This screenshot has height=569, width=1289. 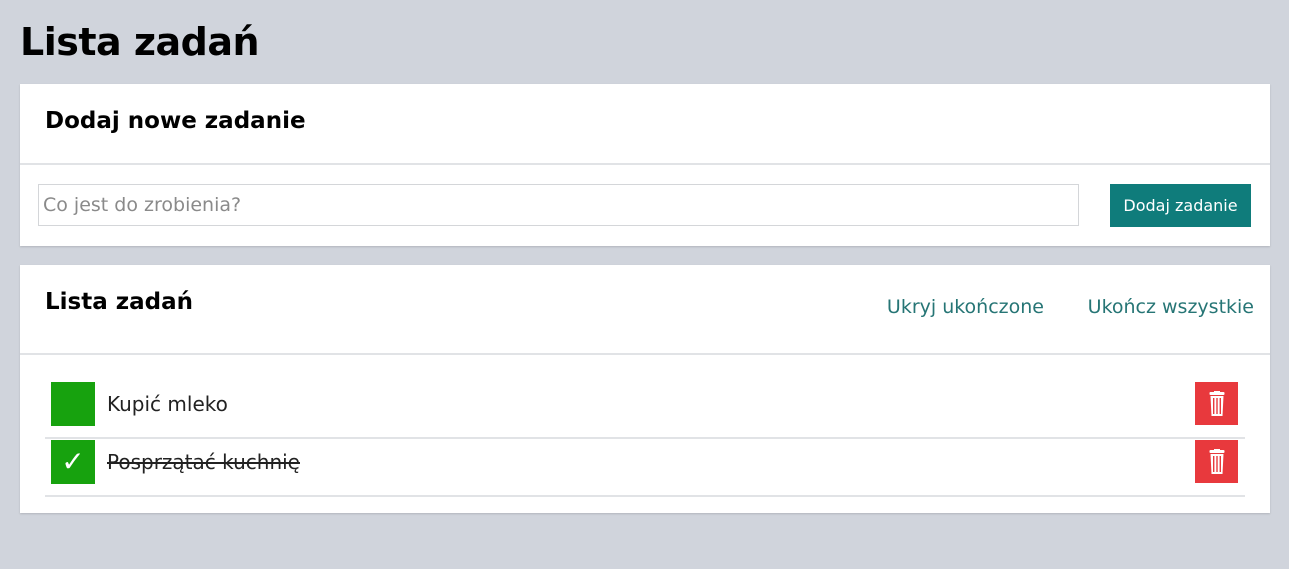 I want to click on task-label: Kupić mleko, so click(x=167, y=404).